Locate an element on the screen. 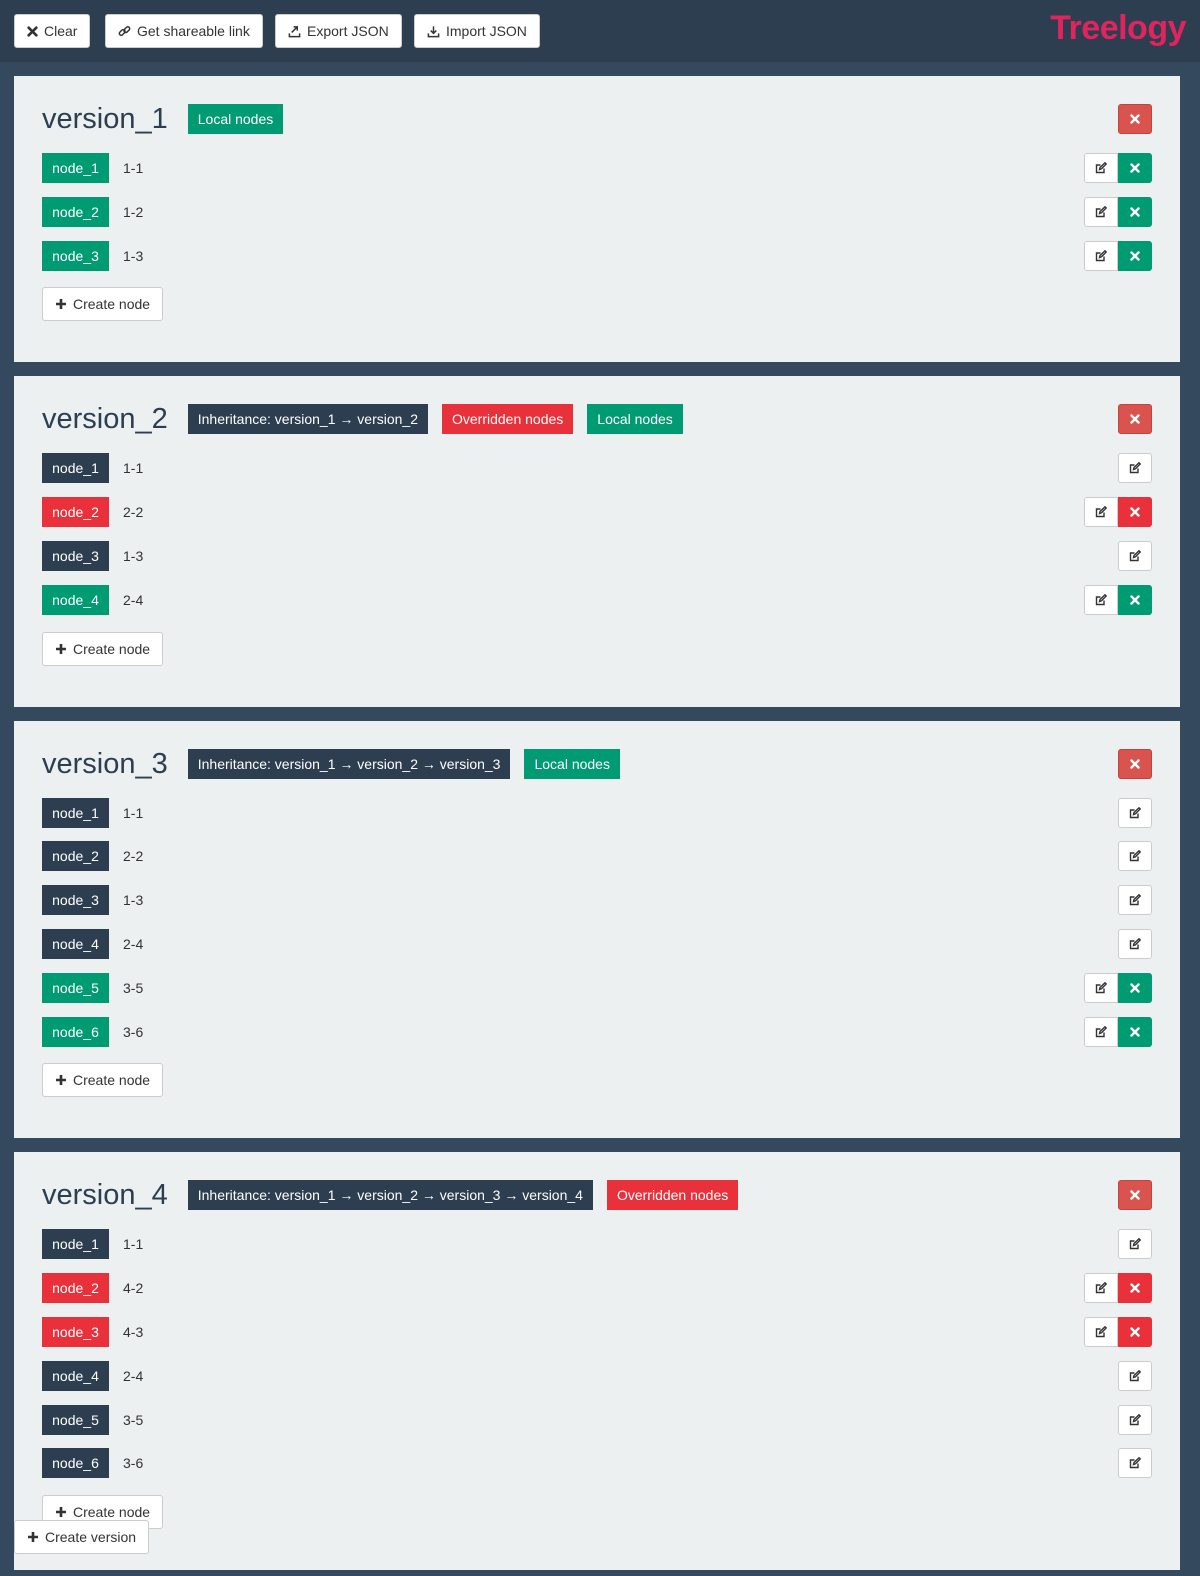 This screenshot has width=1200, height=1576. node-row: node_6 3-6 is located at coordinates (597, 1463).